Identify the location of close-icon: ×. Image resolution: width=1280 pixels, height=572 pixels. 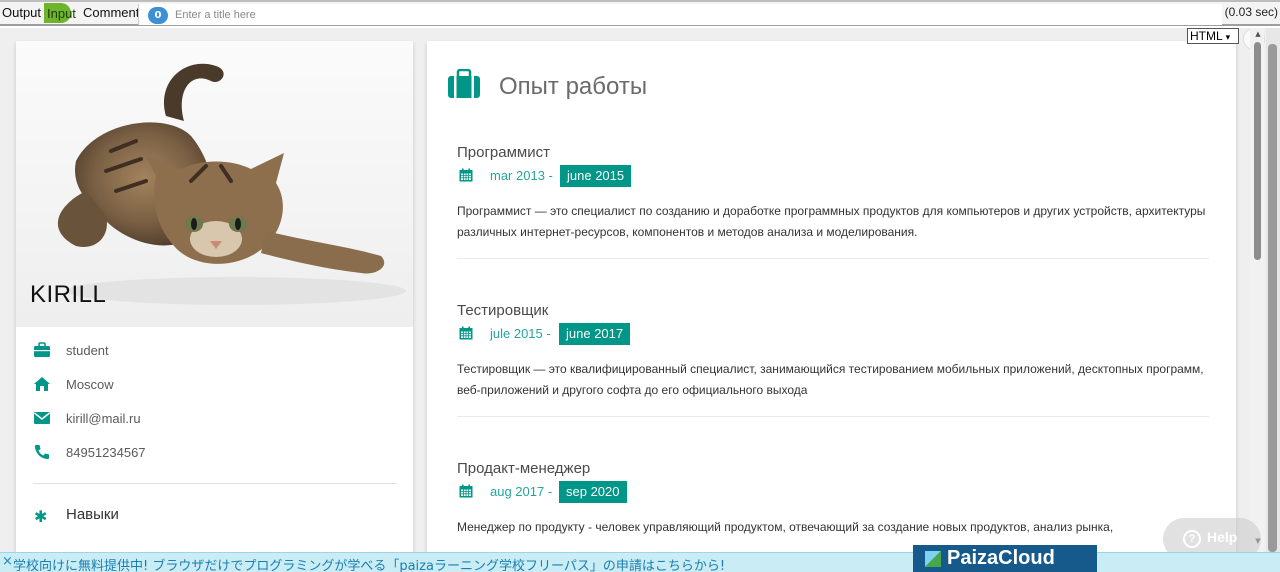
(7, 561).